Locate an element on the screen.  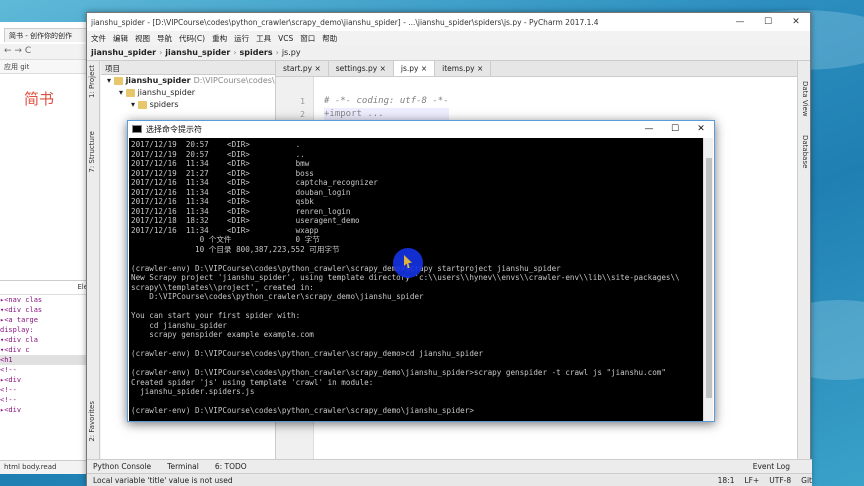
console-line: 2017/12/16 11:34 <DIR> douban_login is located at coordinates (241, 192).